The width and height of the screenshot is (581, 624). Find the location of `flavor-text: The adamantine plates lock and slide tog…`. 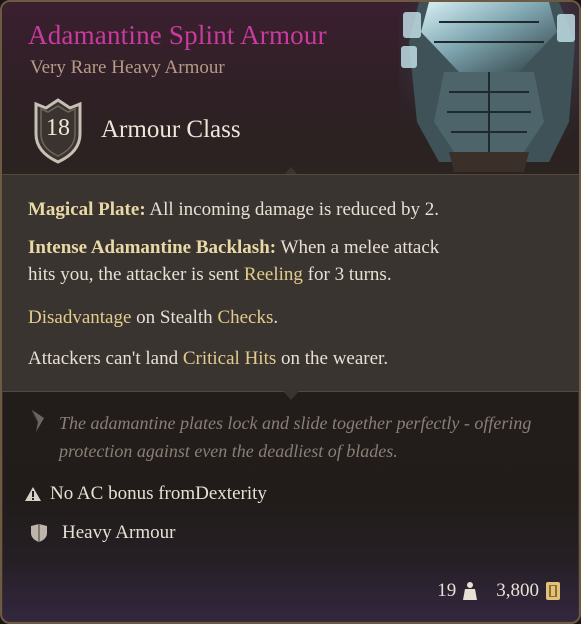

flavor-text: The adamantine plates lock and slide tog… is located at coordinates (295, 437).